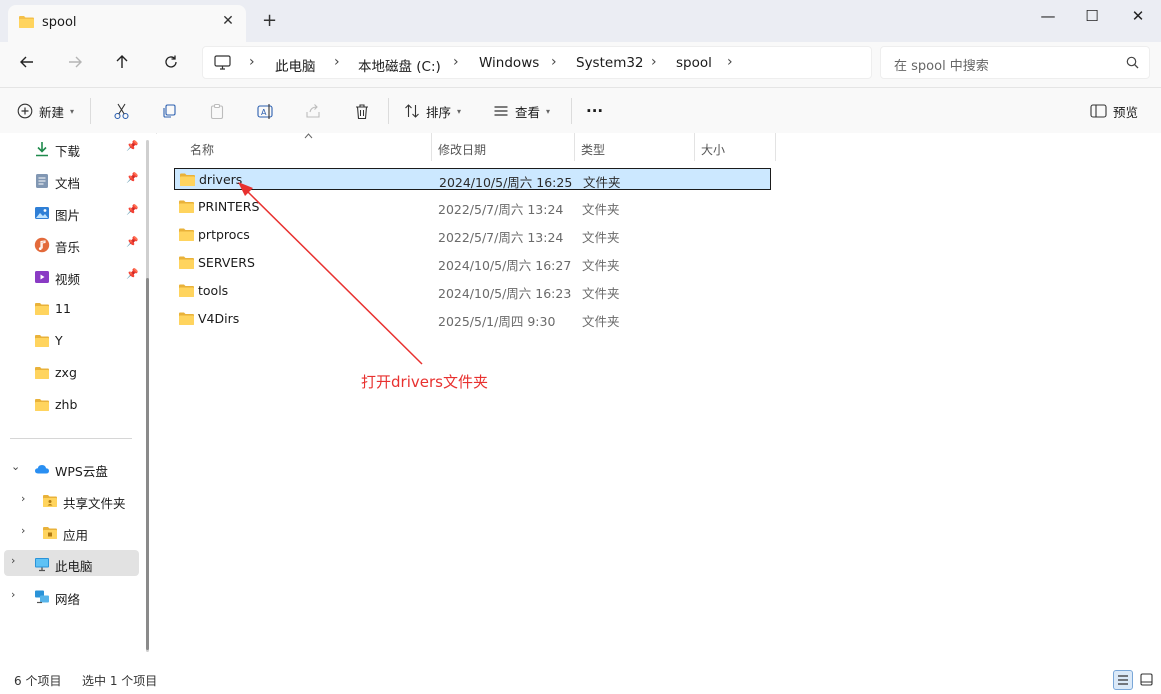 The height and width of the screenshot is (694, 1161). I want to click on column-header-size: 大小, so click(735, 147).